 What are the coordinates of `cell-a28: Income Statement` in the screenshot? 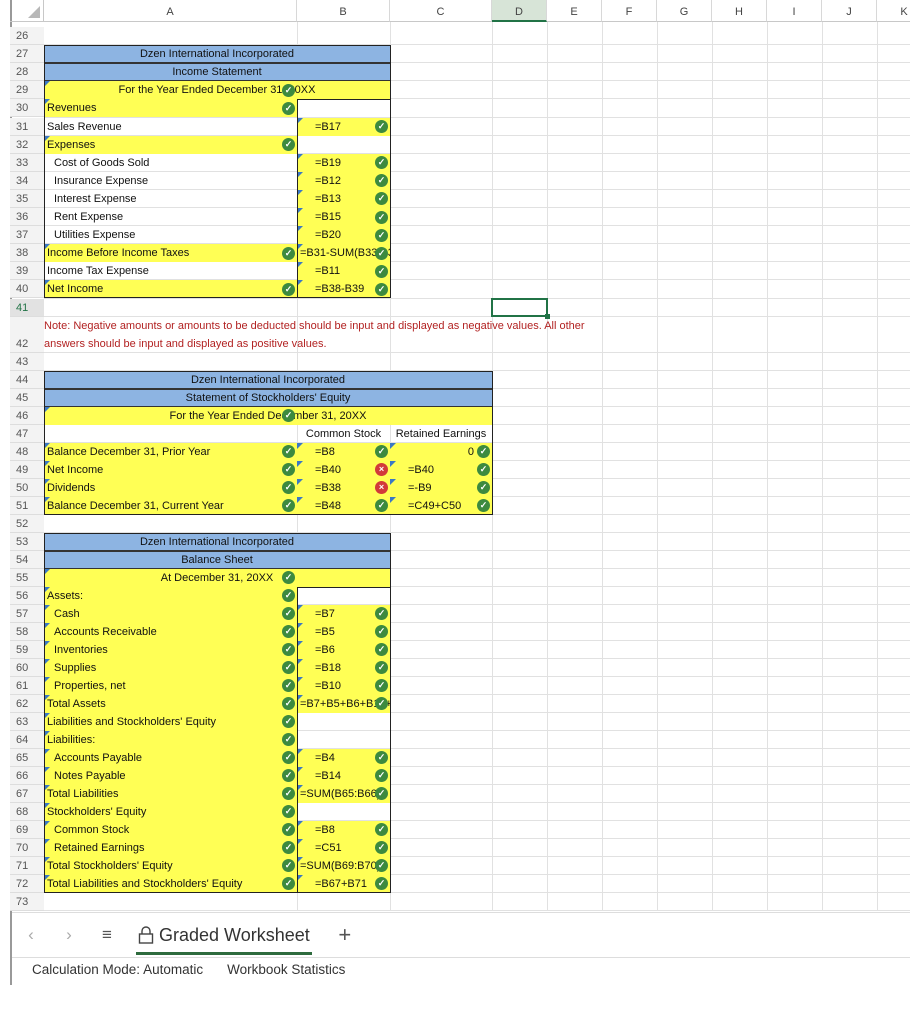 It's located at (217, 72).